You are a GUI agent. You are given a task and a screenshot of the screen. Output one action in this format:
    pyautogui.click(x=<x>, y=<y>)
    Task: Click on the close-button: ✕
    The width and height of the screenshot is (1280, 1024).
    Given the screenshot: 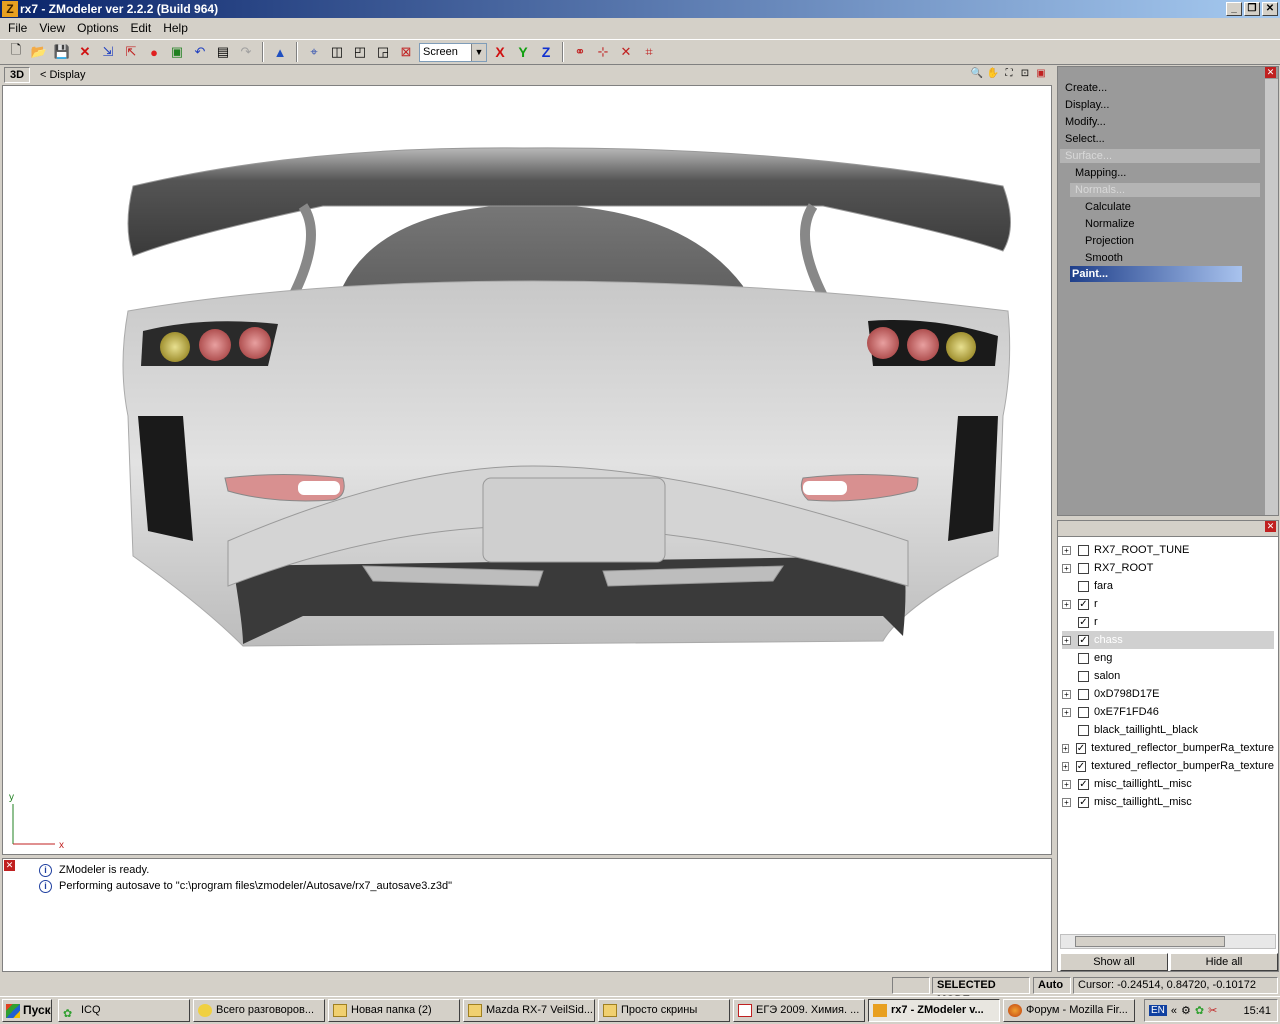 What is the action you would take?
    pyautogui.click(x=1270, y=9)
    